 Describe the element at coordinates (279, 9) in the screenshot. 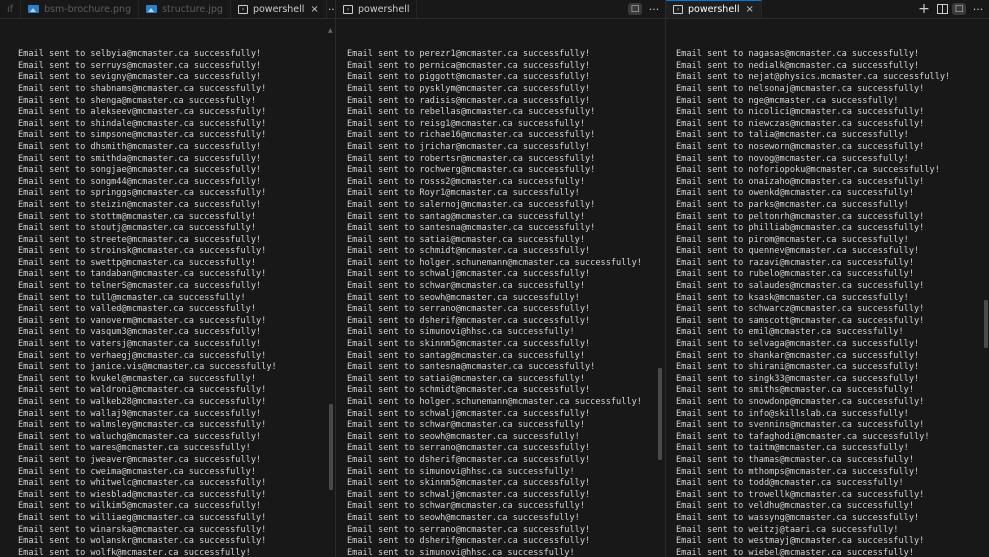

I see `tab-powershell-left: › powershell ×` at that location.